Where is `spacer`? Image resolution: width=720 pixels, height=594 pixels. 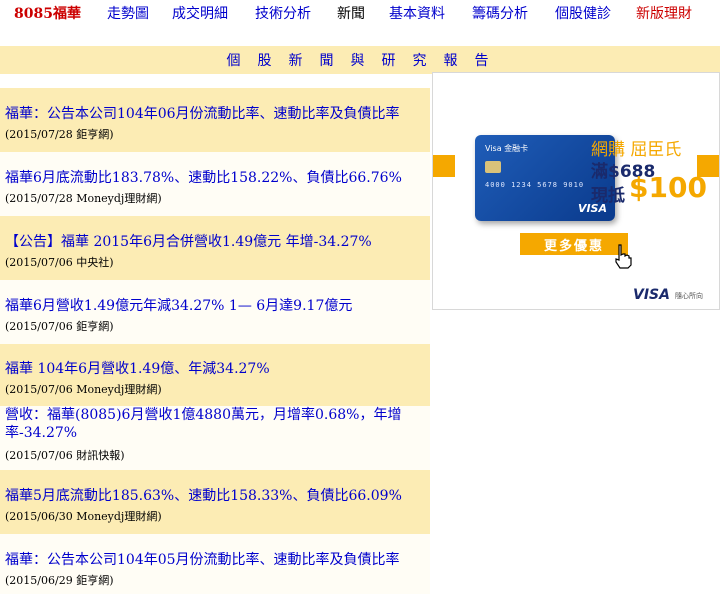 spacer is located at coordinates (360, 36).